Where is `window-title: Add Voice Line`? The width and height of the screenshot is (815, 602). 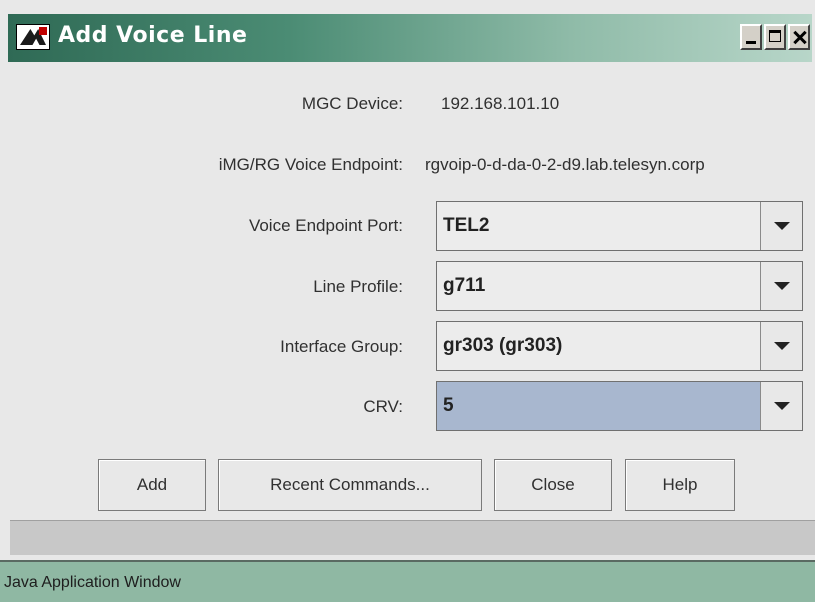
window-title: Add Voice Line is located at coordinates (153, 35).